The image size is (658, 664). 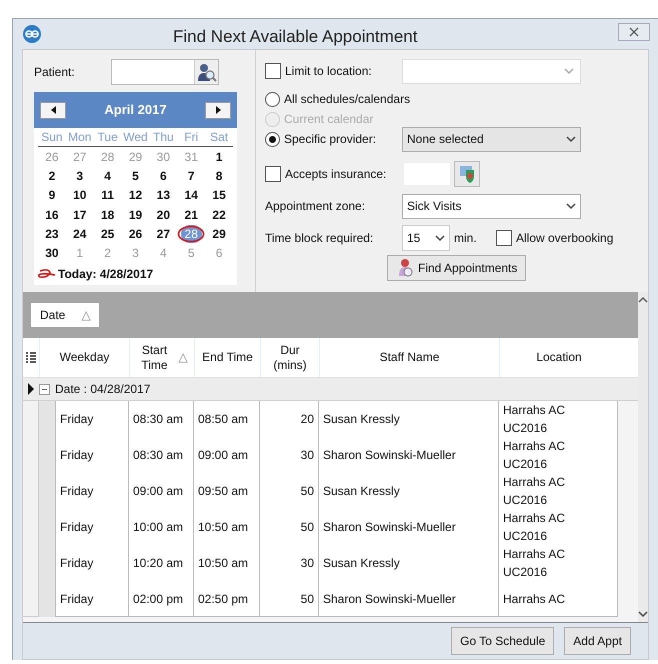 I want to click on calendar-day: 11, so click(x=107, y=195).